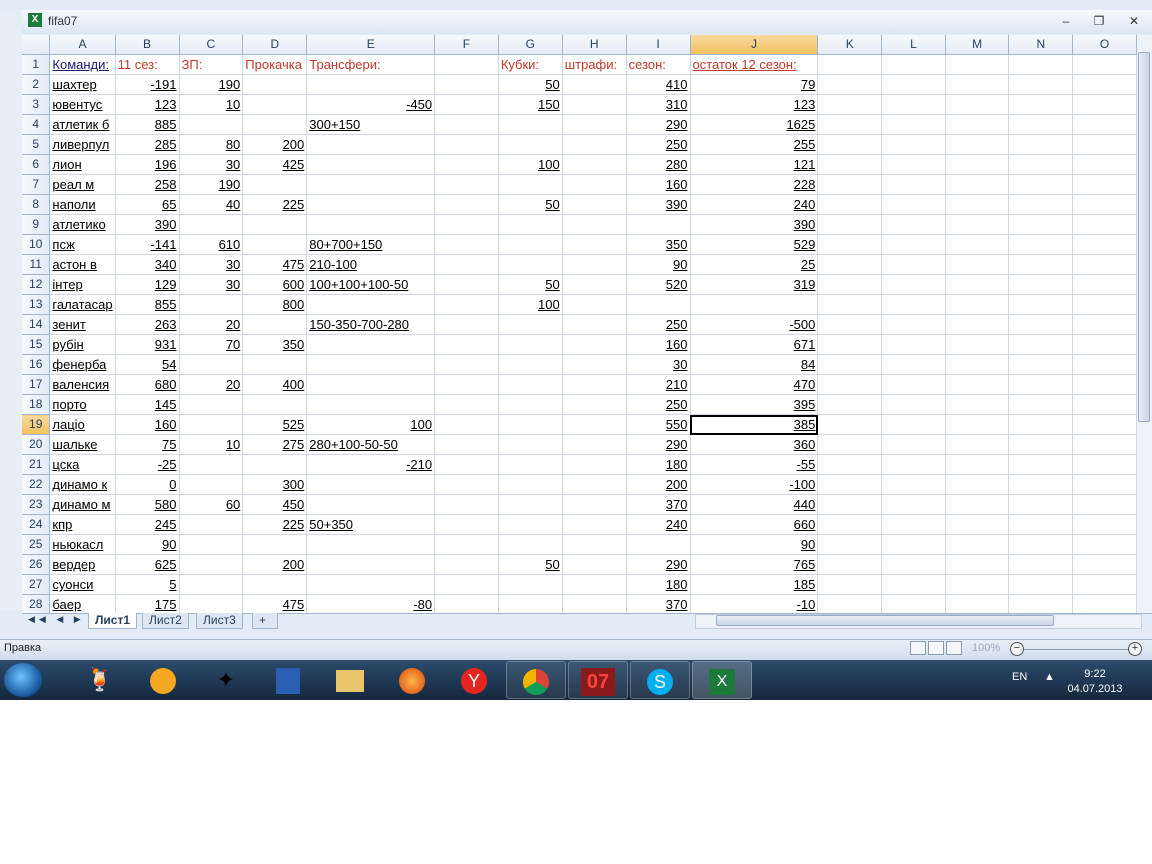 The height and width of the screenshot is (864, 1152). I want to click on row-header: 4, so click(36, 124).